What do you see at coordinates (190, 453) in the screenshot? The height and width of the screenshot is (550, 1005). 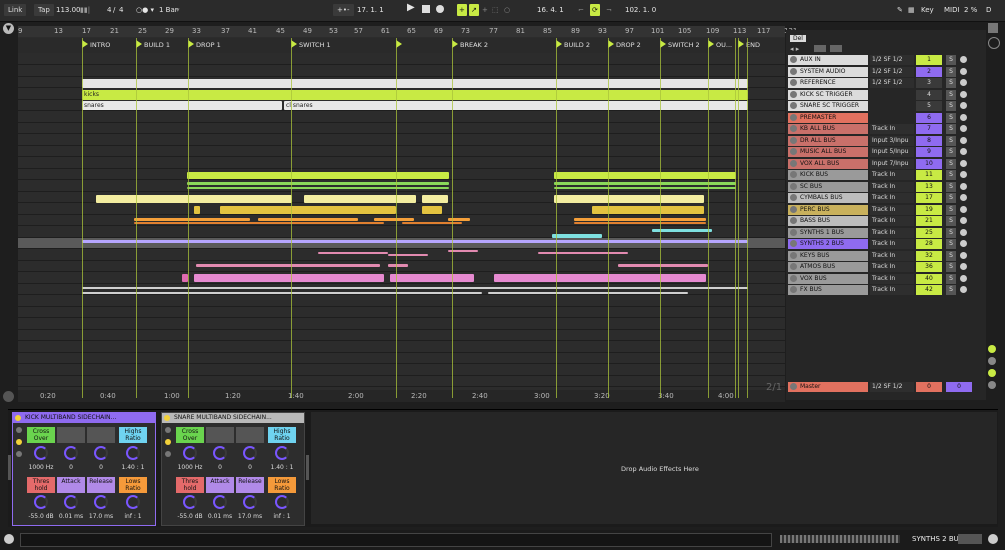 I see `crossover-knob` at bounding box center [190, 453].